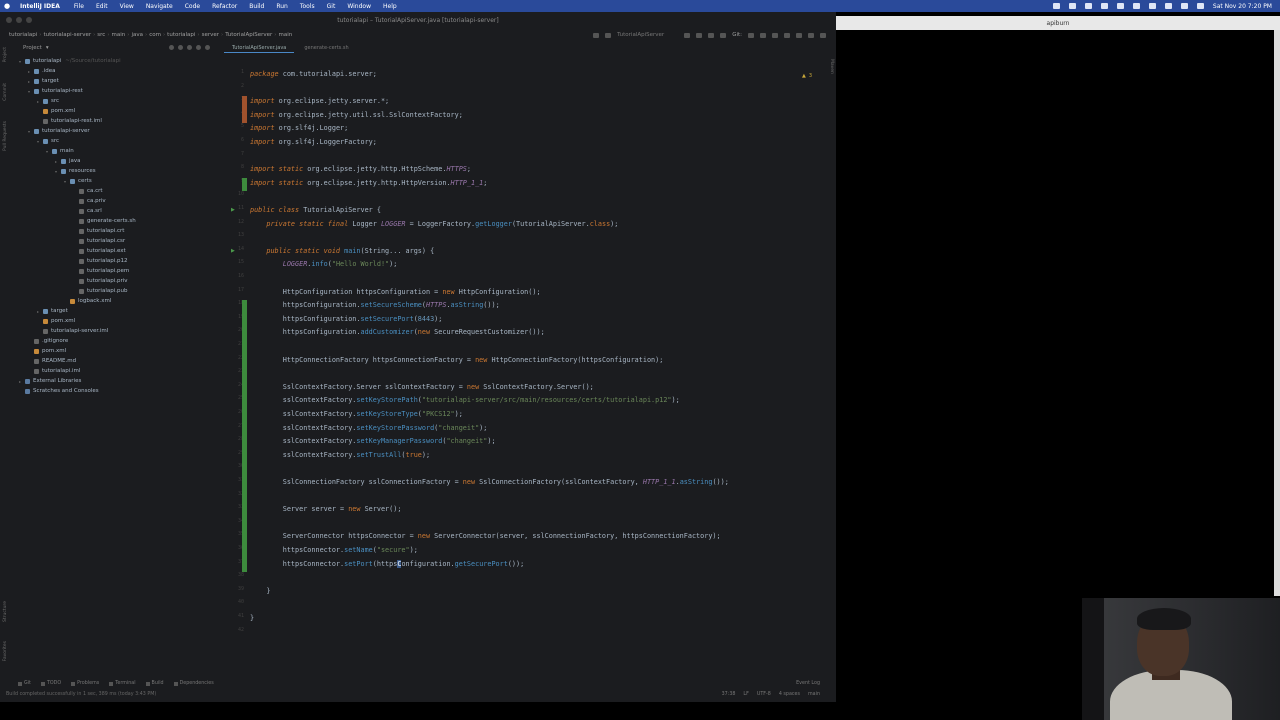 Image resolution: width=1280 pixels, height=720 pixels. Describe the element at coordinates (699, 35) in the screenshot. I see `debug-icon` at that location.